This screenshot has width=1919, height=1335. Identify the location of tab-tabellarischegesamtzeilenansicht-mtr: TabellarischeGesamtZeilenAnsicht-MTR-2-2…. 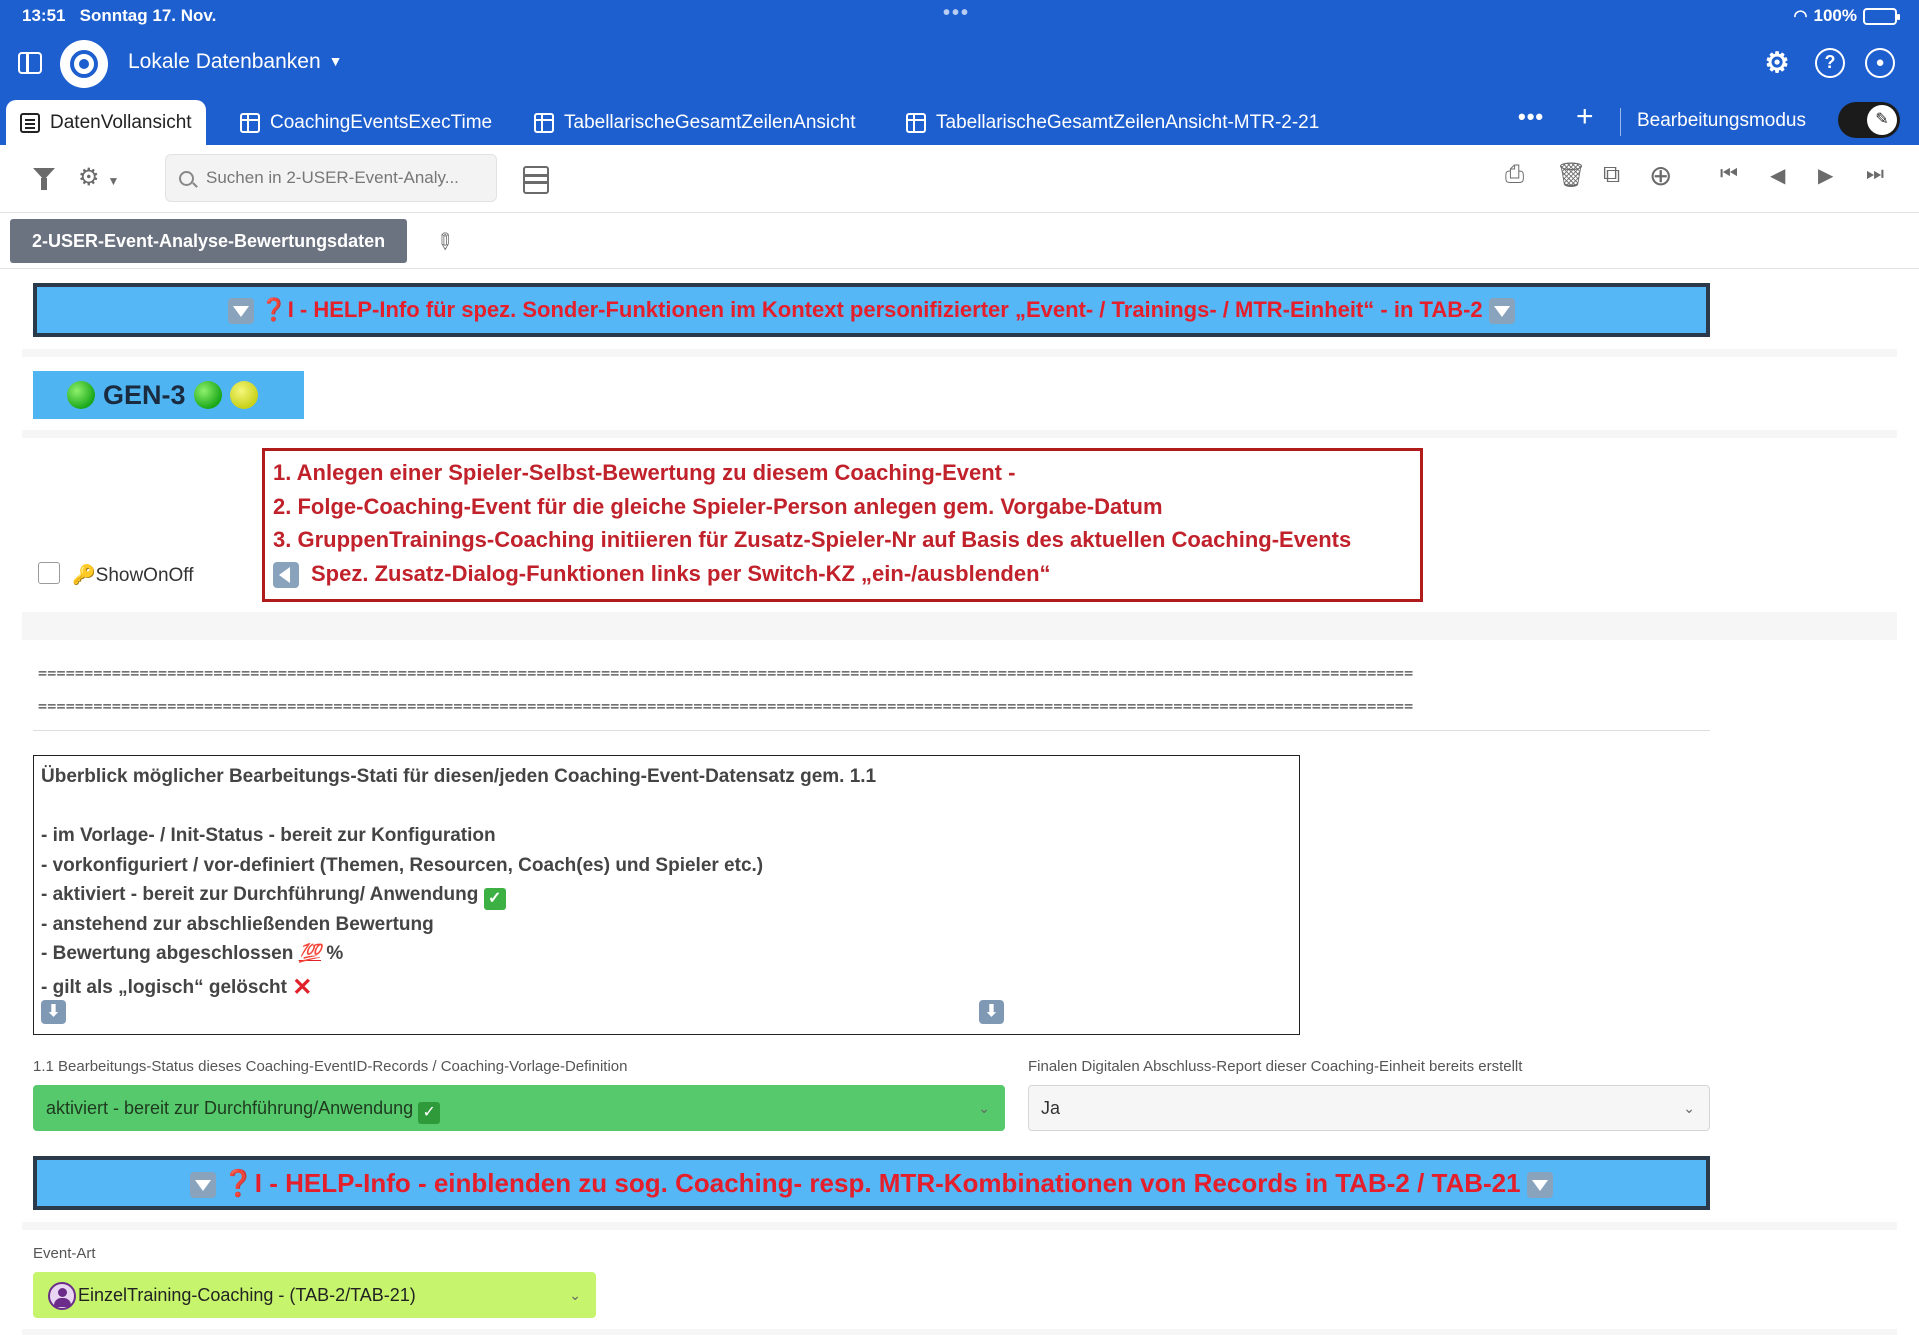
(1112, 122).